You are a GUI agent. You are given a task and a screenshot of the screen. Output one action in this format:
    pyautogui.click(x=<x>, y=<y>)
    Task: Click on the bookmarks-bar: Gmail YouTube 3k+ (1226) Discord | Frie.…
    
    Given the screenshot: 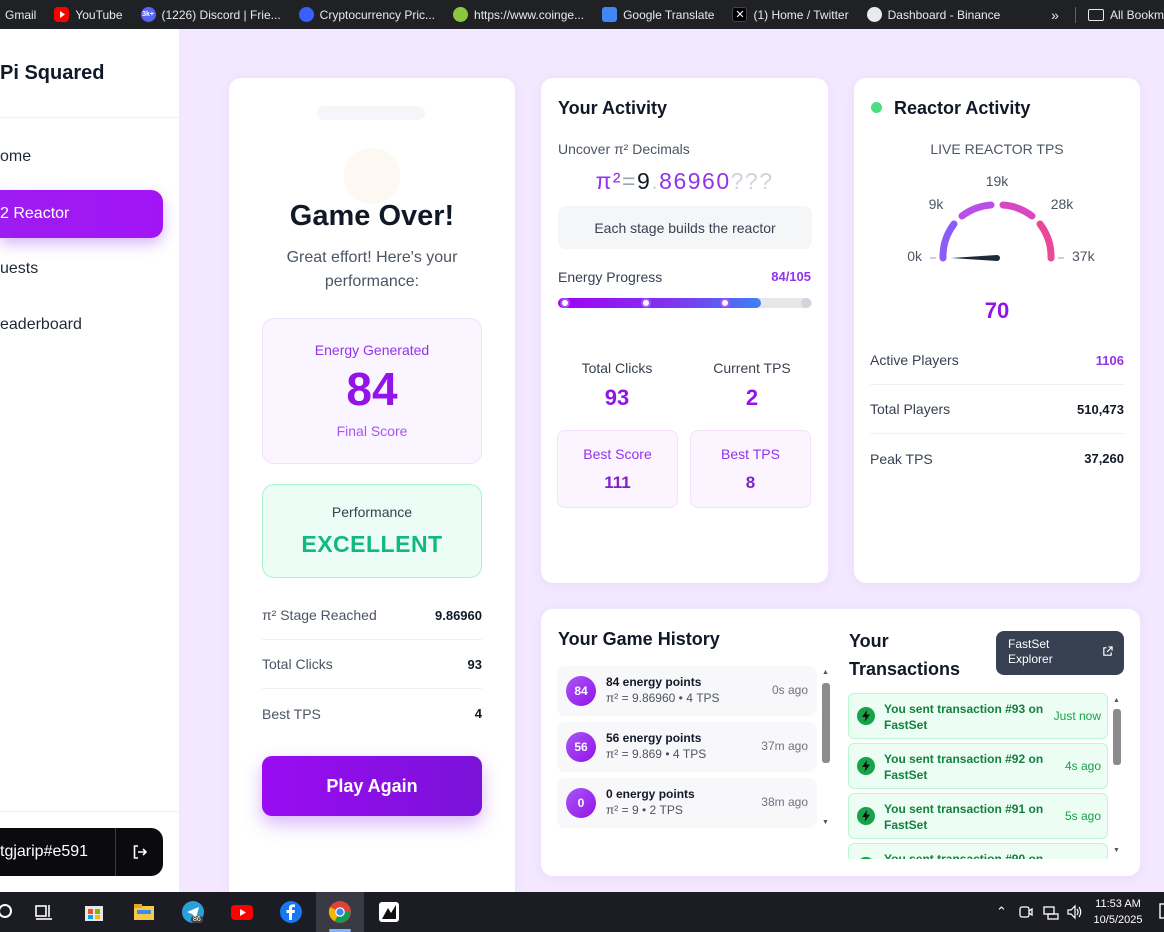 What is the action you would take?
    pyautogui.click(x=582, y=14)
    